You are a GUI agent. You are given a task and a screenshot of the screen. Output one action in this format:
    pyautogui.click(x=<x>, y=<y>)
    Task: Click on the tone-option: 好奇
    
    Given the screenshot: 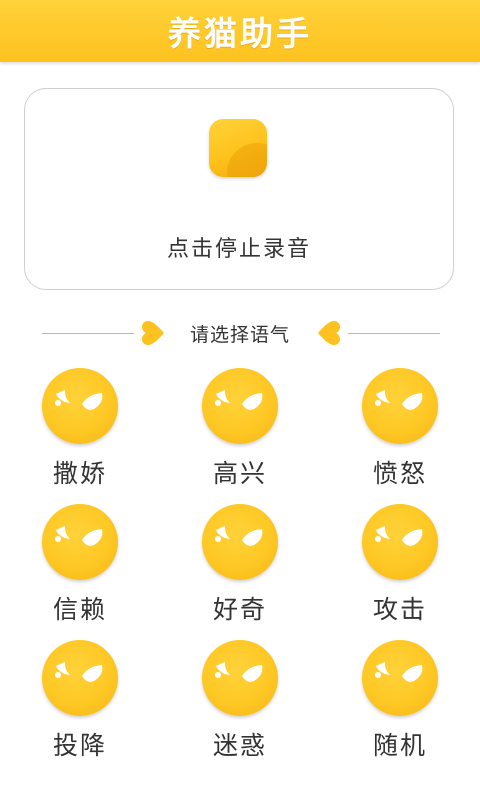 What is the action you would take?
    pyautogui.click(x=240, y=572)
    